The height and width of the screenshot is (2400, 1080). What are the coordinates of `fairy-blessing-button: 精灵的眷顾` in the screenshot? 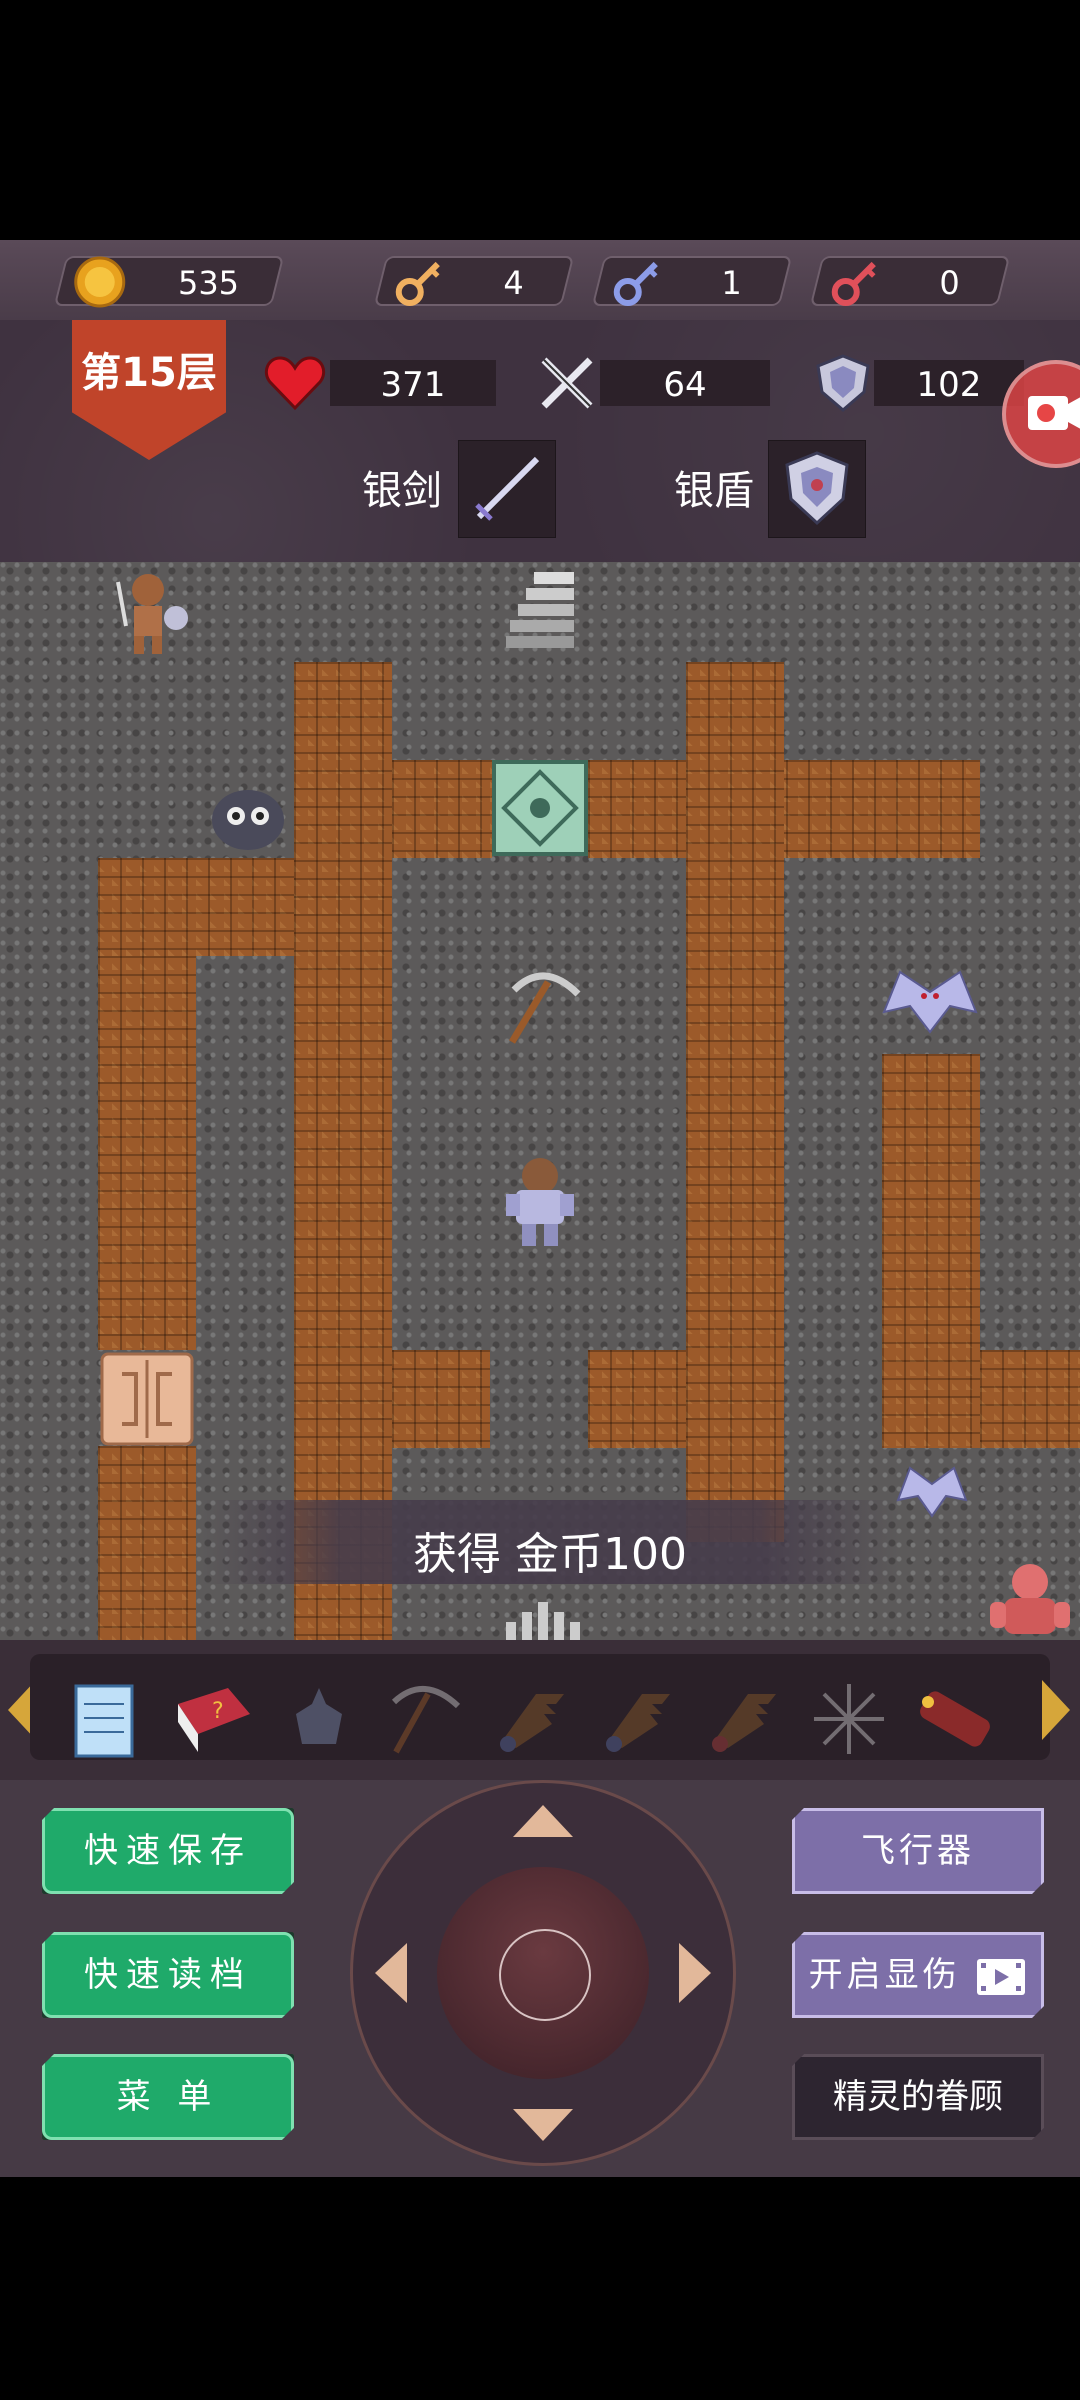 It's located at (918, 2097).